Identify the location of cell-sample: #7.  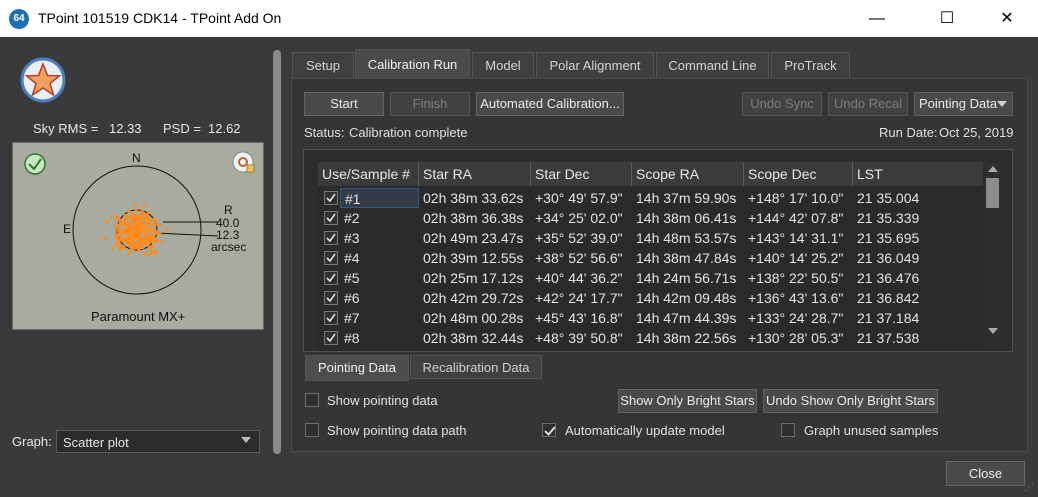
(352, 318).